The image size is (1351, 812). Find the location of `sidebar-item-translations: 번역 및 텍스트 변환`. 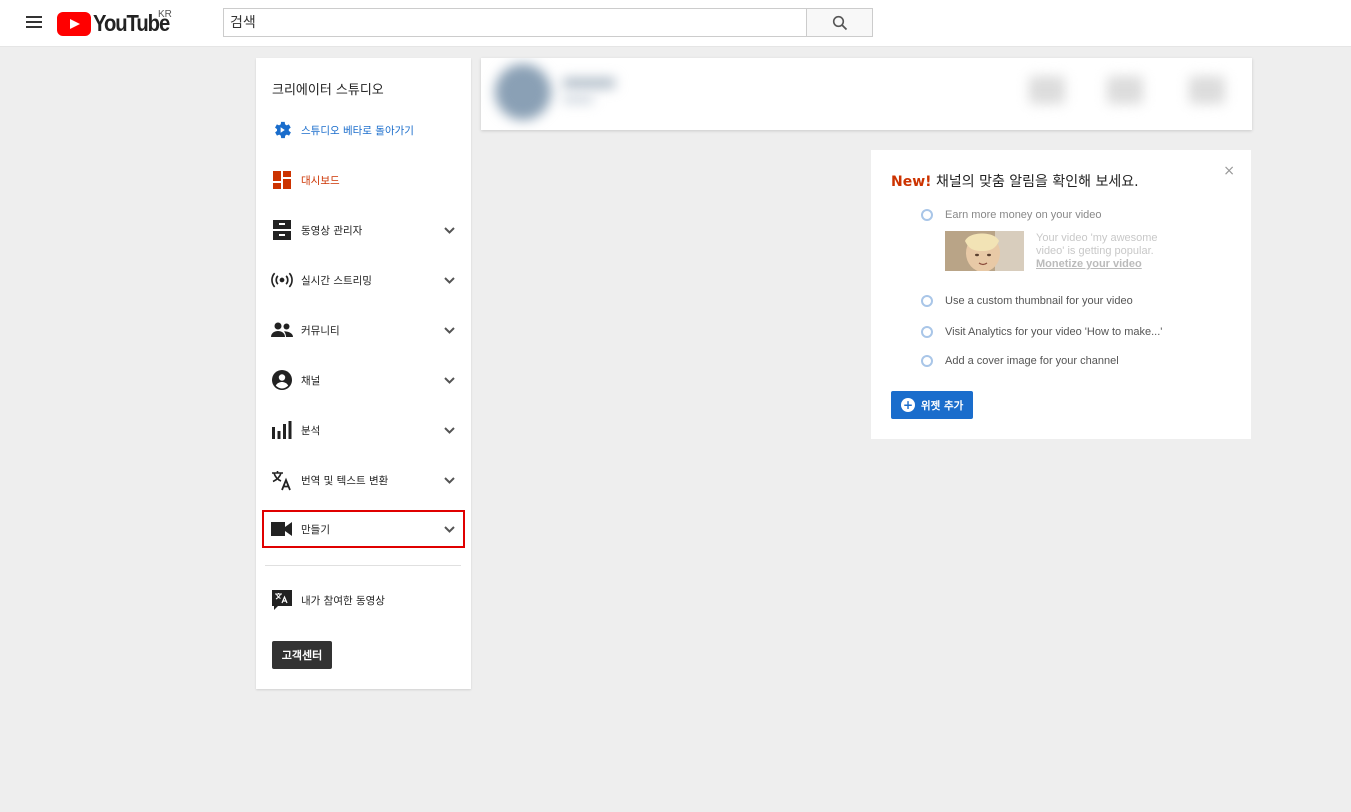

sidebar-item-translations: 번역 및 텍스트 변환 is located at coordinates (363, 480).